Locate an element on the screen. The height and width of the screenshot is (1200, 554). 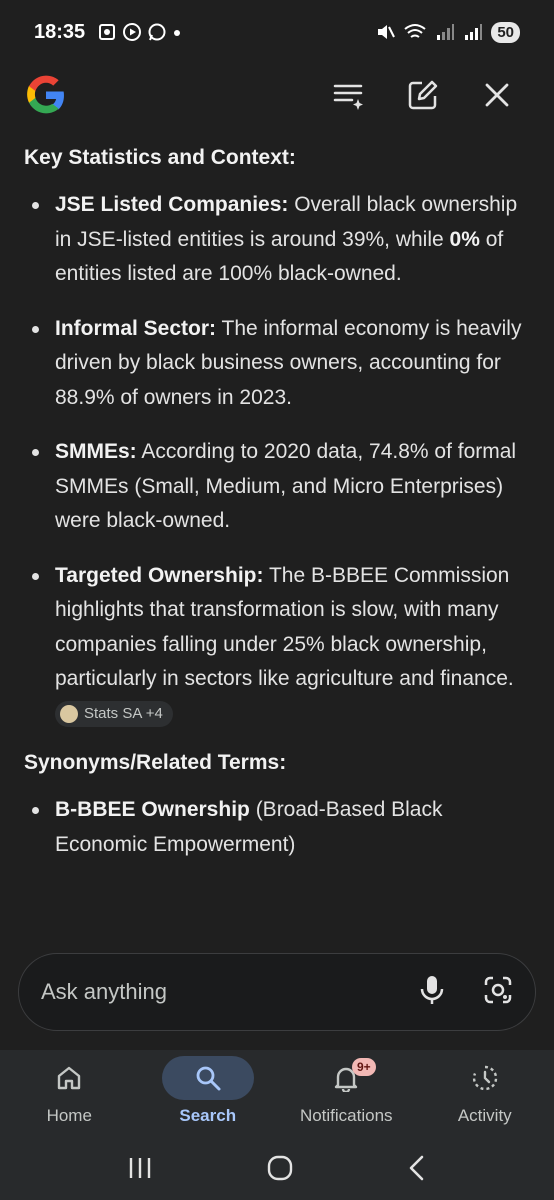
bullet-title: Targeted Ownership: is located at coordinates (159, 575).